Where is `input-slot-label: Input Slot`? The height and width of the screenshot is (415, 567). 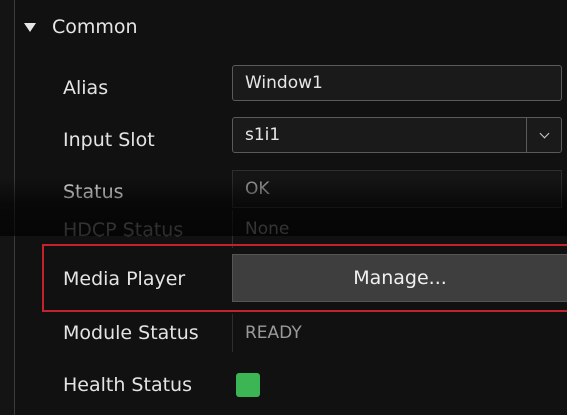 input-slot-label: Input Slot is located at coordinates (109, 140).